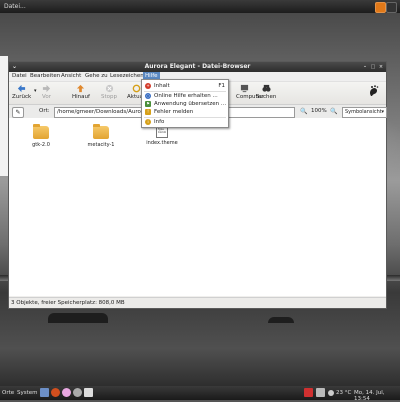 The height and width of the screenshot is (402, 400). I want to click on search-button: Suchen, so click(266, 92).